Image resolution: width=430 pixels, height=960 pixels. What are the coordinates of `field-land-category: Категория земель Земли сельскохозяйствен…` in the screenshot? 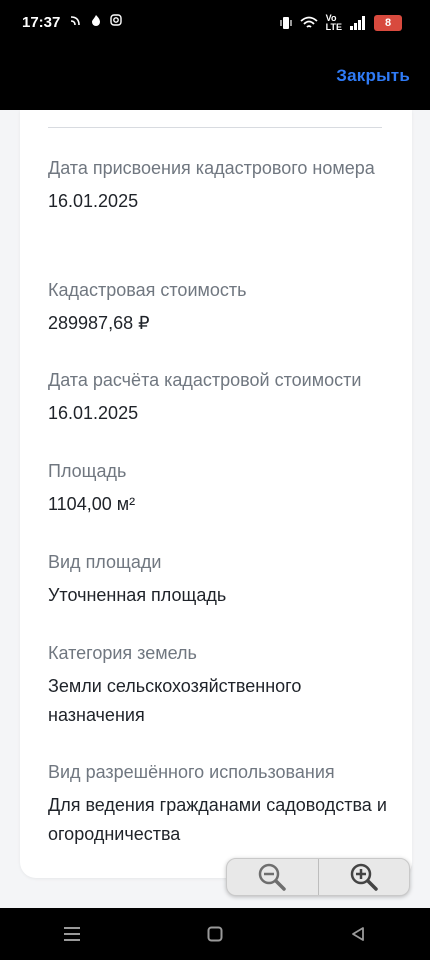 It's located at (218, 684).